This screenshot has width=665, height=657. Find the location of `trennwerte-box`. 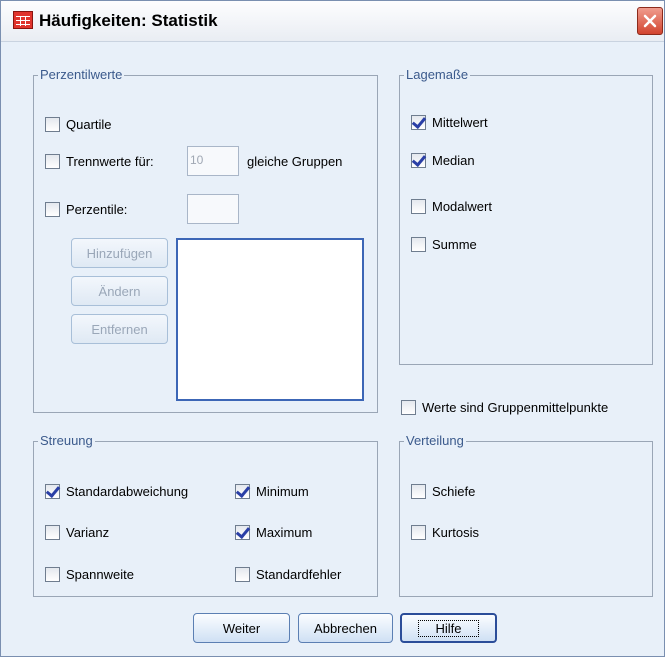

trennwerte-box is located at coordinates (52, 161).